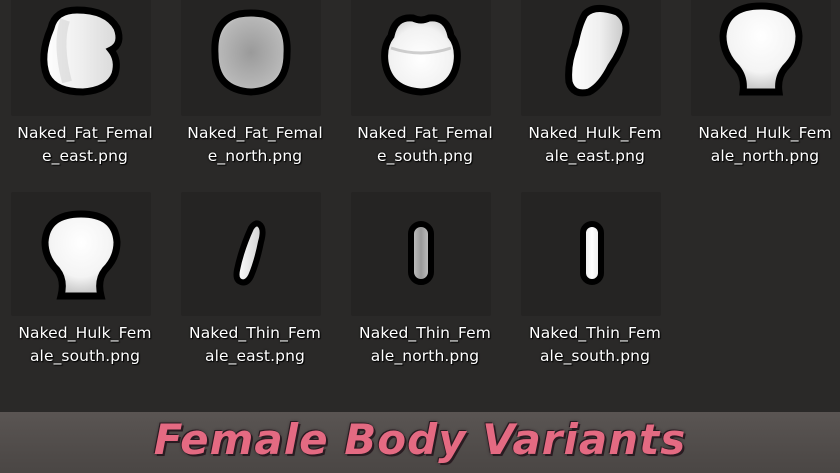 The width and height of the screenshot is (840, 473). Describe the element at coordinates (420, 439) in the screenshot. I see `banner-title: Female Body Variants` at that location.